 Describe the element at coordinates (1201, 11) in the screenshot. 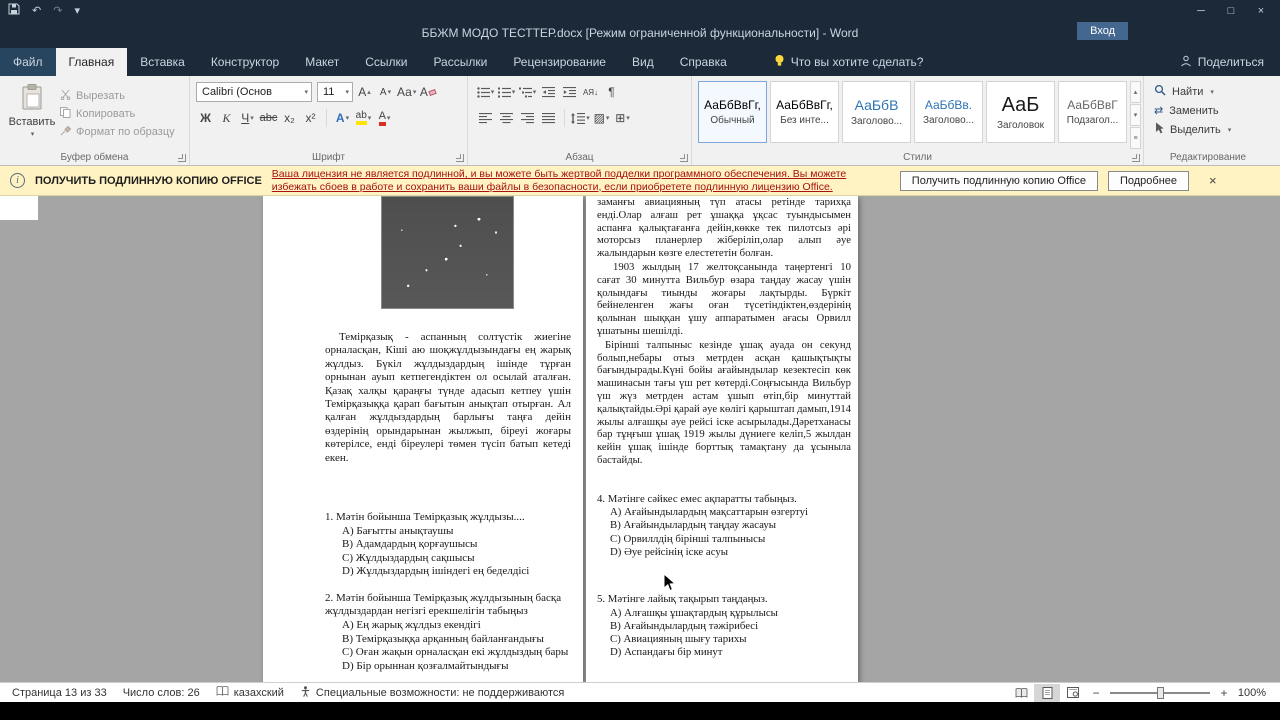

I see `minimize-icon: ─` at that location.